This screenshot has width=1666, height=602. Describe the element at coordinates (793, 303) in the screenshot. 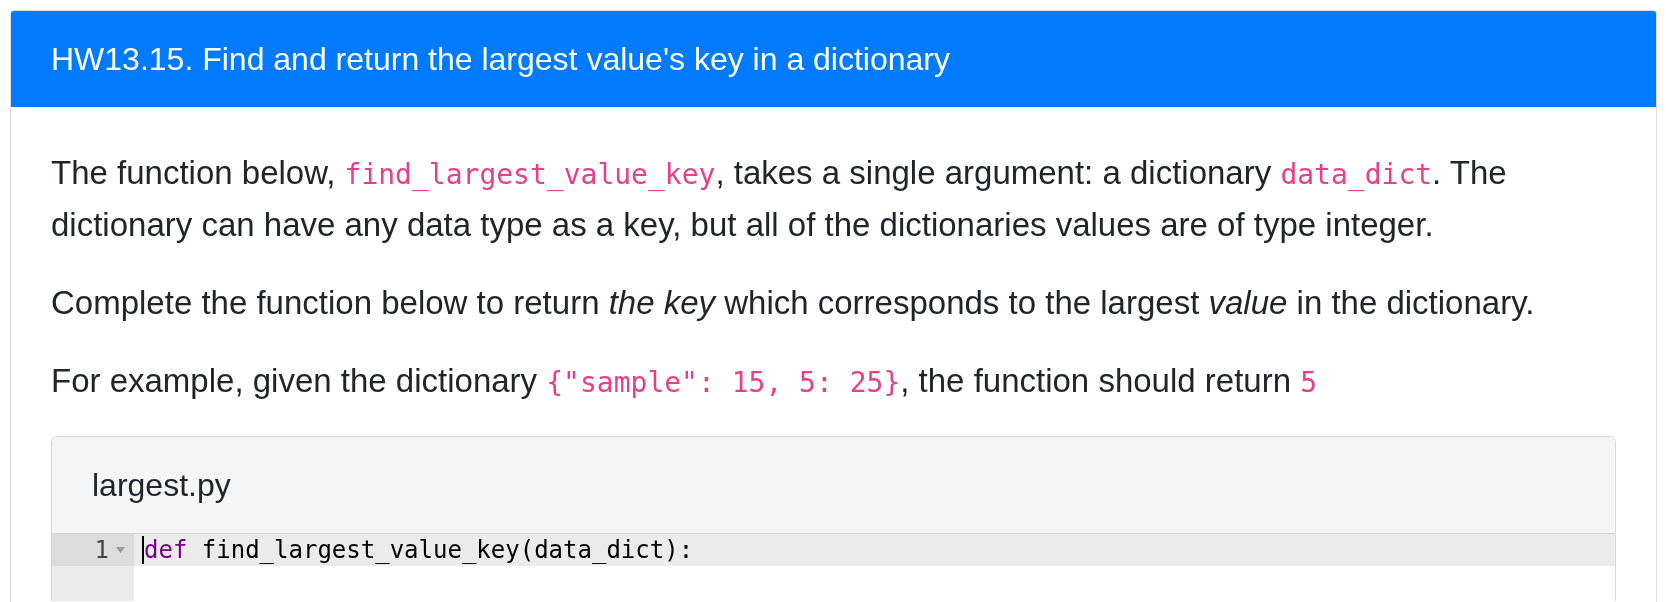

I see `description-text: Complete the function below to return the key which corresponds to the largest value in the dictionary.` at that location.